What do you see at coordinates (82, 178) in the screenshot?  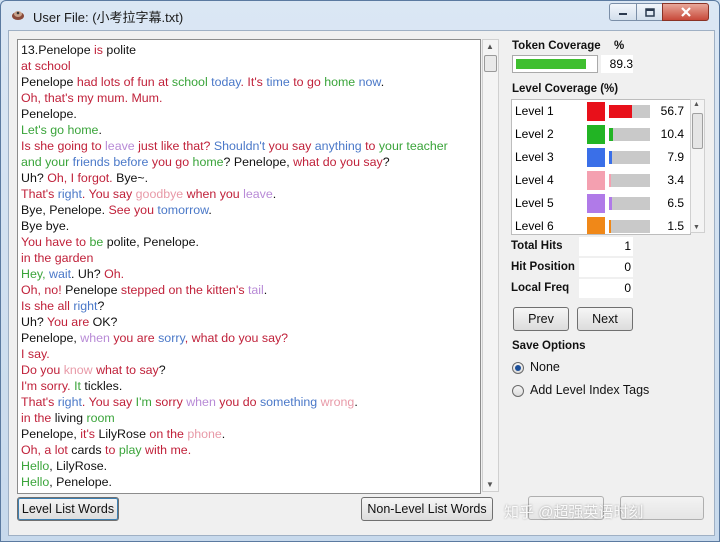 I see `text-segment: Oh, I forgot.` at bounding box center [82, 178].